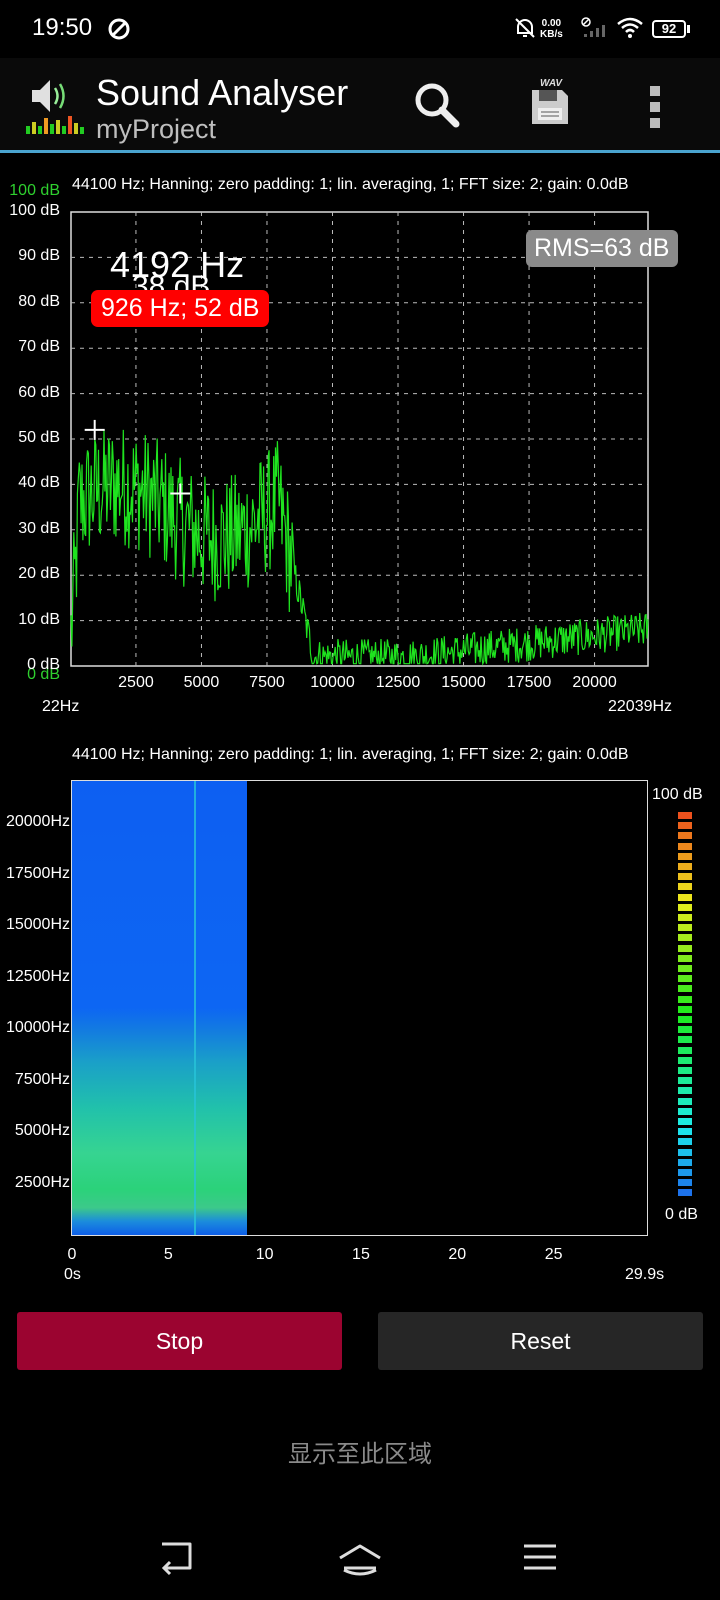 This screenshot has height=1600, width=720. I want to click on color-scale, so click(685, 1006).